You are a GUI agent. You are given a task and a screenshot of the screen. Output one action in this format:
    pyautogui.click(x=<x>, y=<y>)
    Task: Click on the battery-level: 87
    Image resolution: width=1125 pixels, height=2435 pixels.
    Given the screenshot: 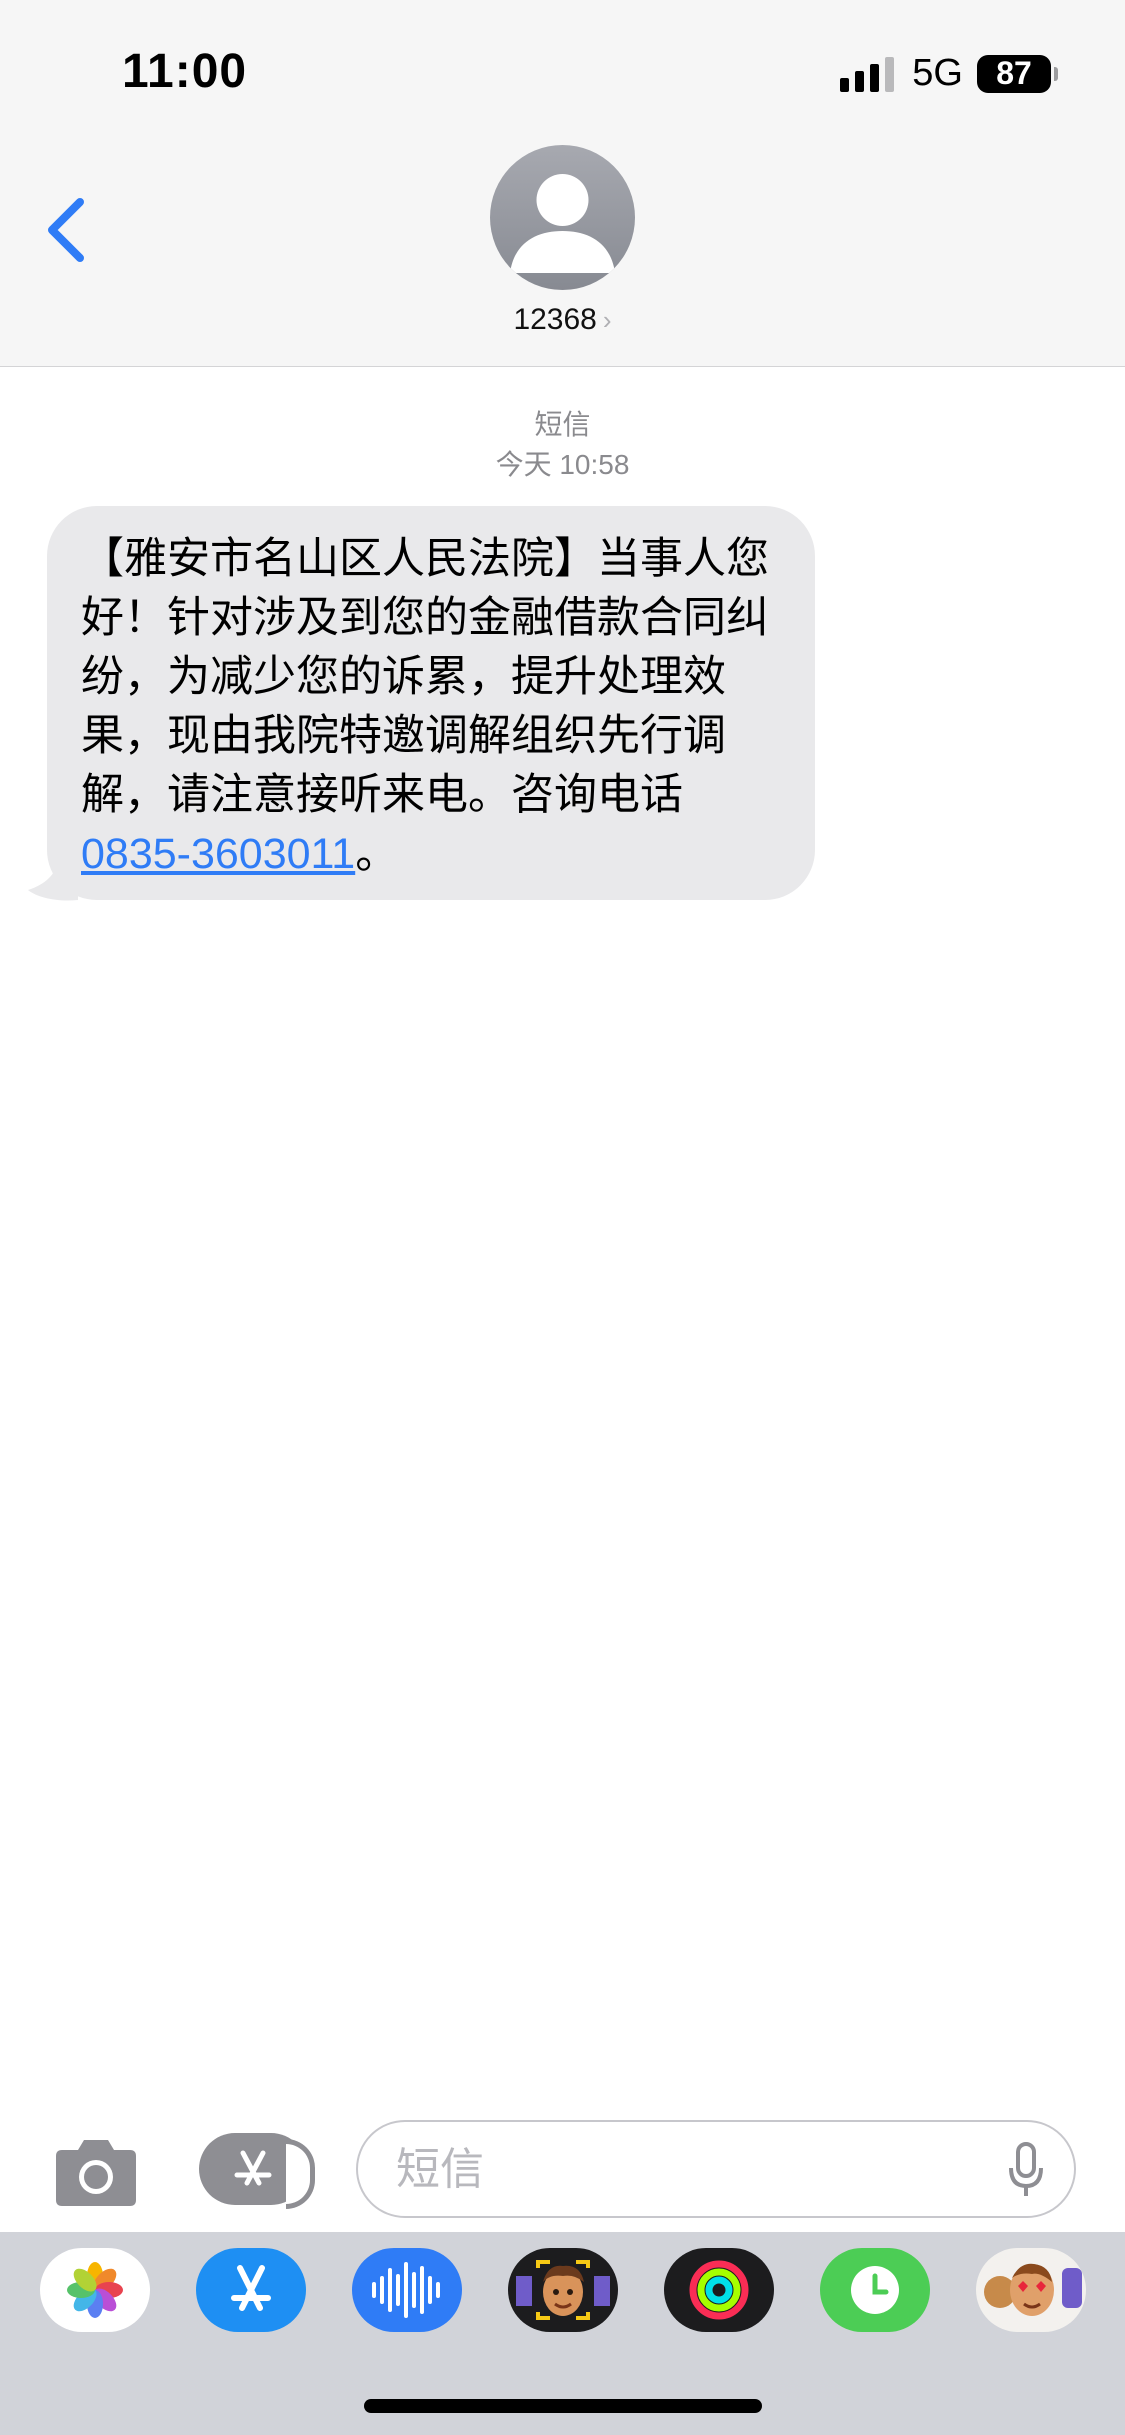 What is the action you would take?
    pyautogui.click(x=1014, y=73)
    